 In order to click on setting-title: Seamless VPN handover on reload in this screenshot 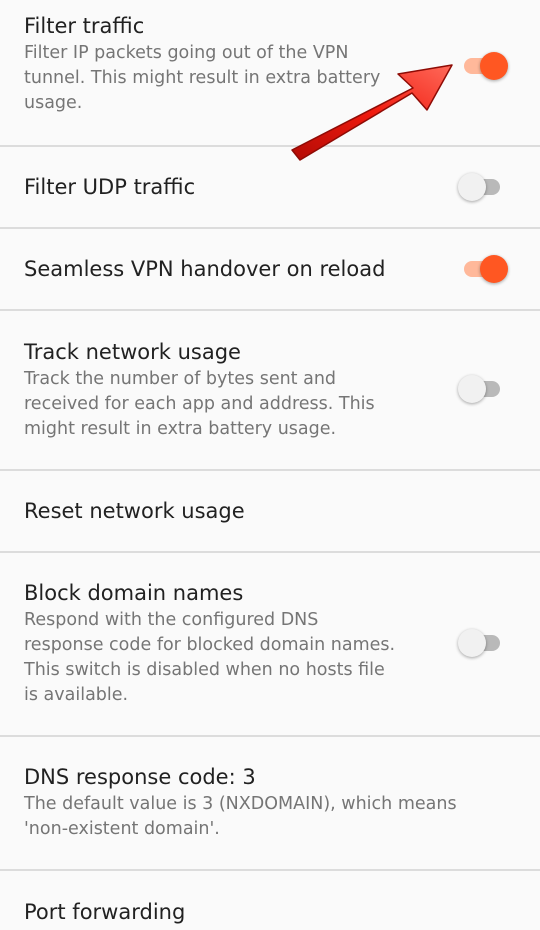, I will do `click(205, 269)`.